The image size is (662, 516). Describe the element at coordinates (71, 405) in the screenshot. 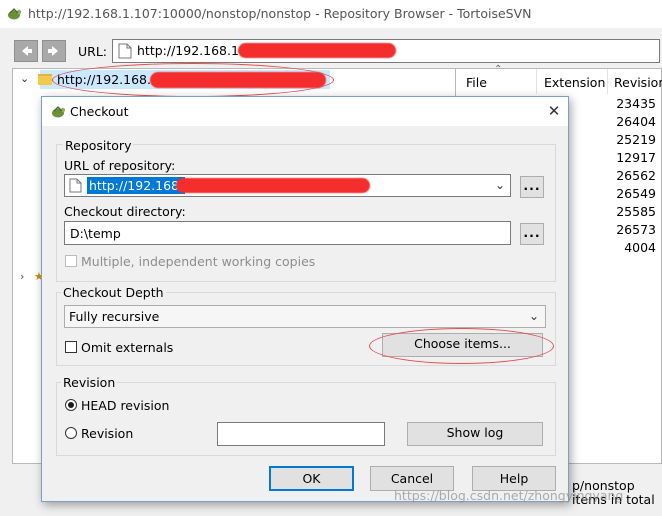

I see `head-revision-radio` at that location.